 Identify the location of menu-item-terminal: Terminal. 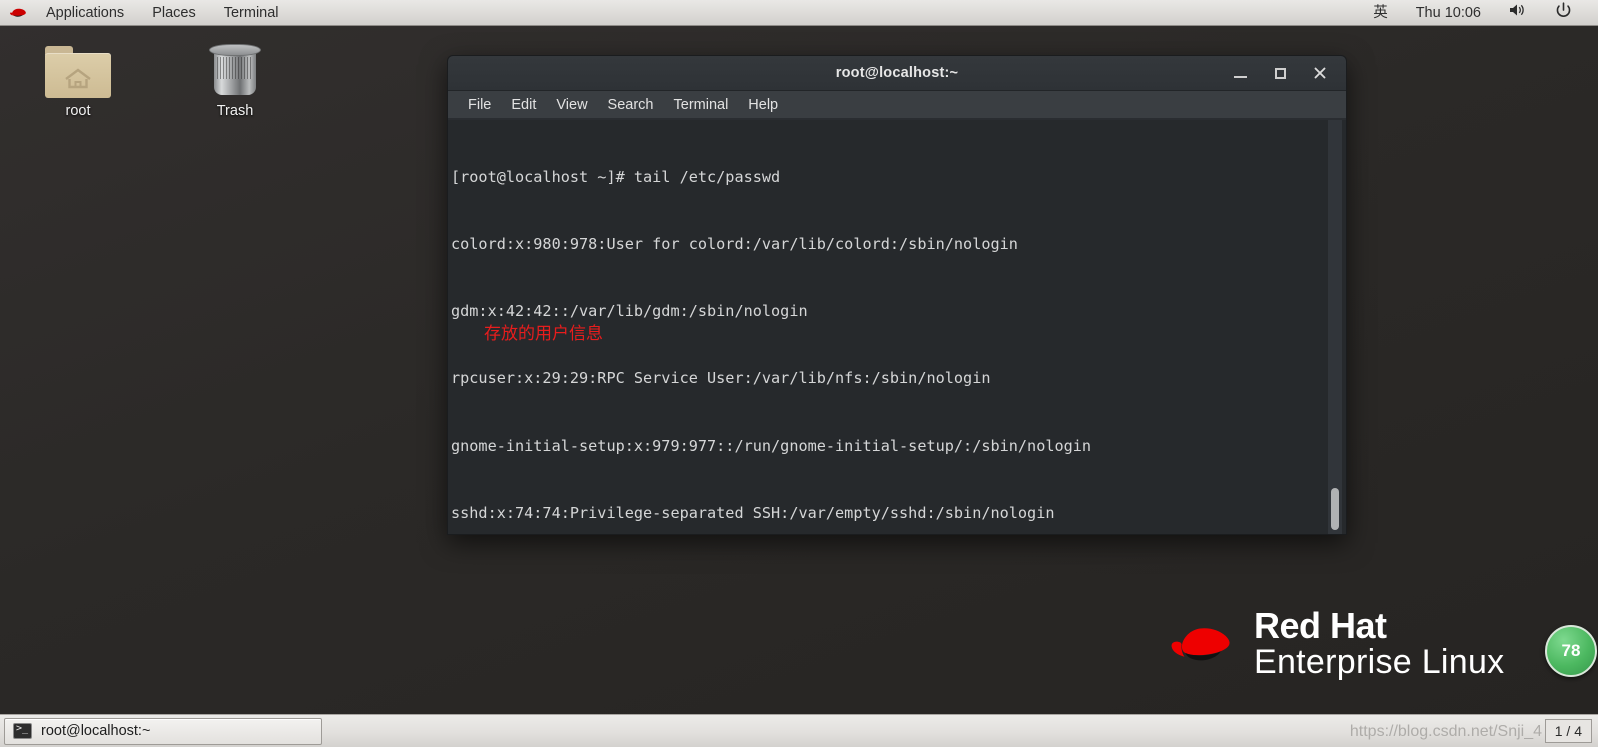
(701, 105).